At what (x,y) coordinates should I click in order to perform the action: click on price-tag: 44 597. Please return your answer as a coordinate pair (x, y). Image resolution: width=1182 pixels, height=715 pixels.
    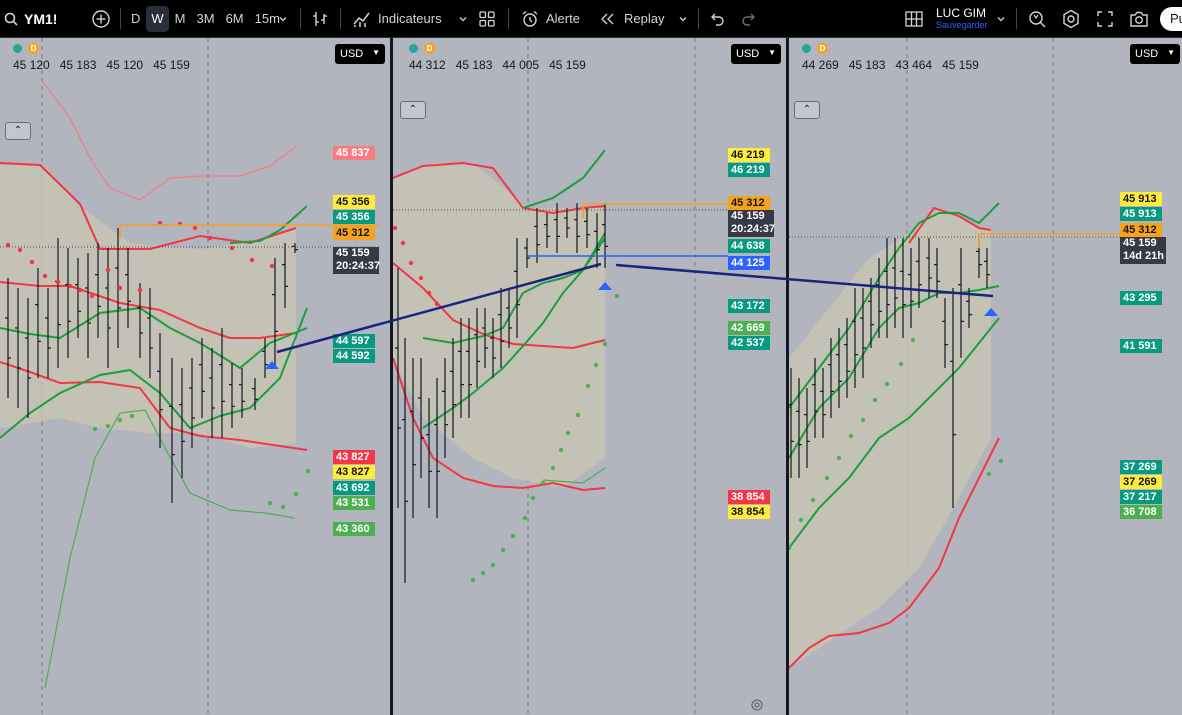
    Looking at the image, I should click on (354, 341).